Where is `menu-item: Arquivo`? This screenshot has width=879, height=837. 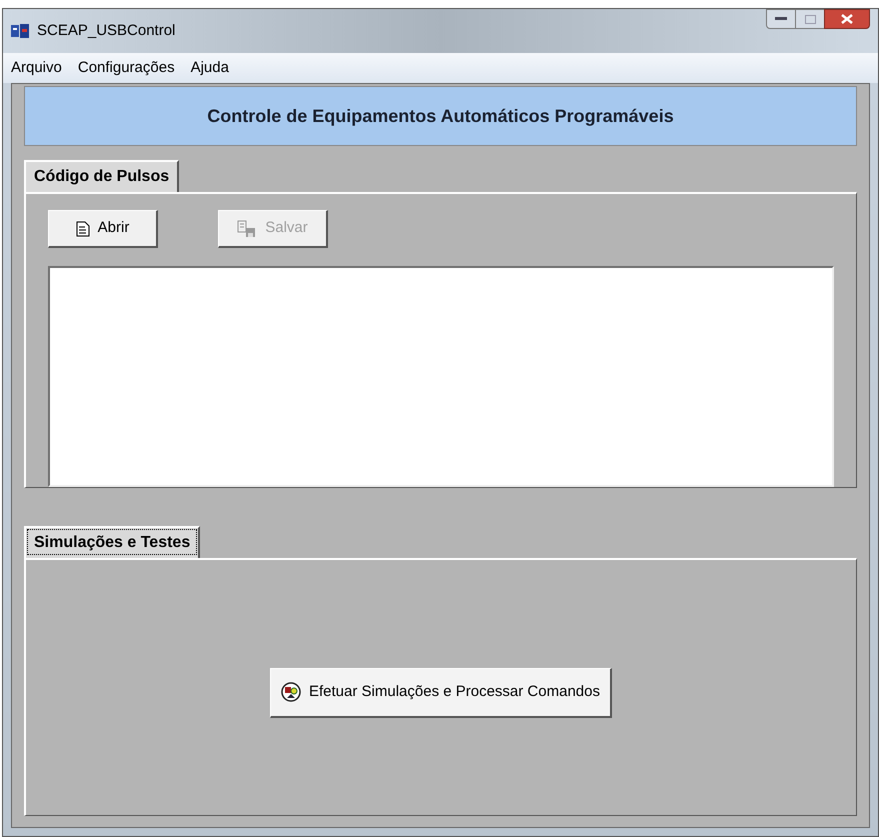
menu-item: Arquivo is located at coordinates (36, 68).